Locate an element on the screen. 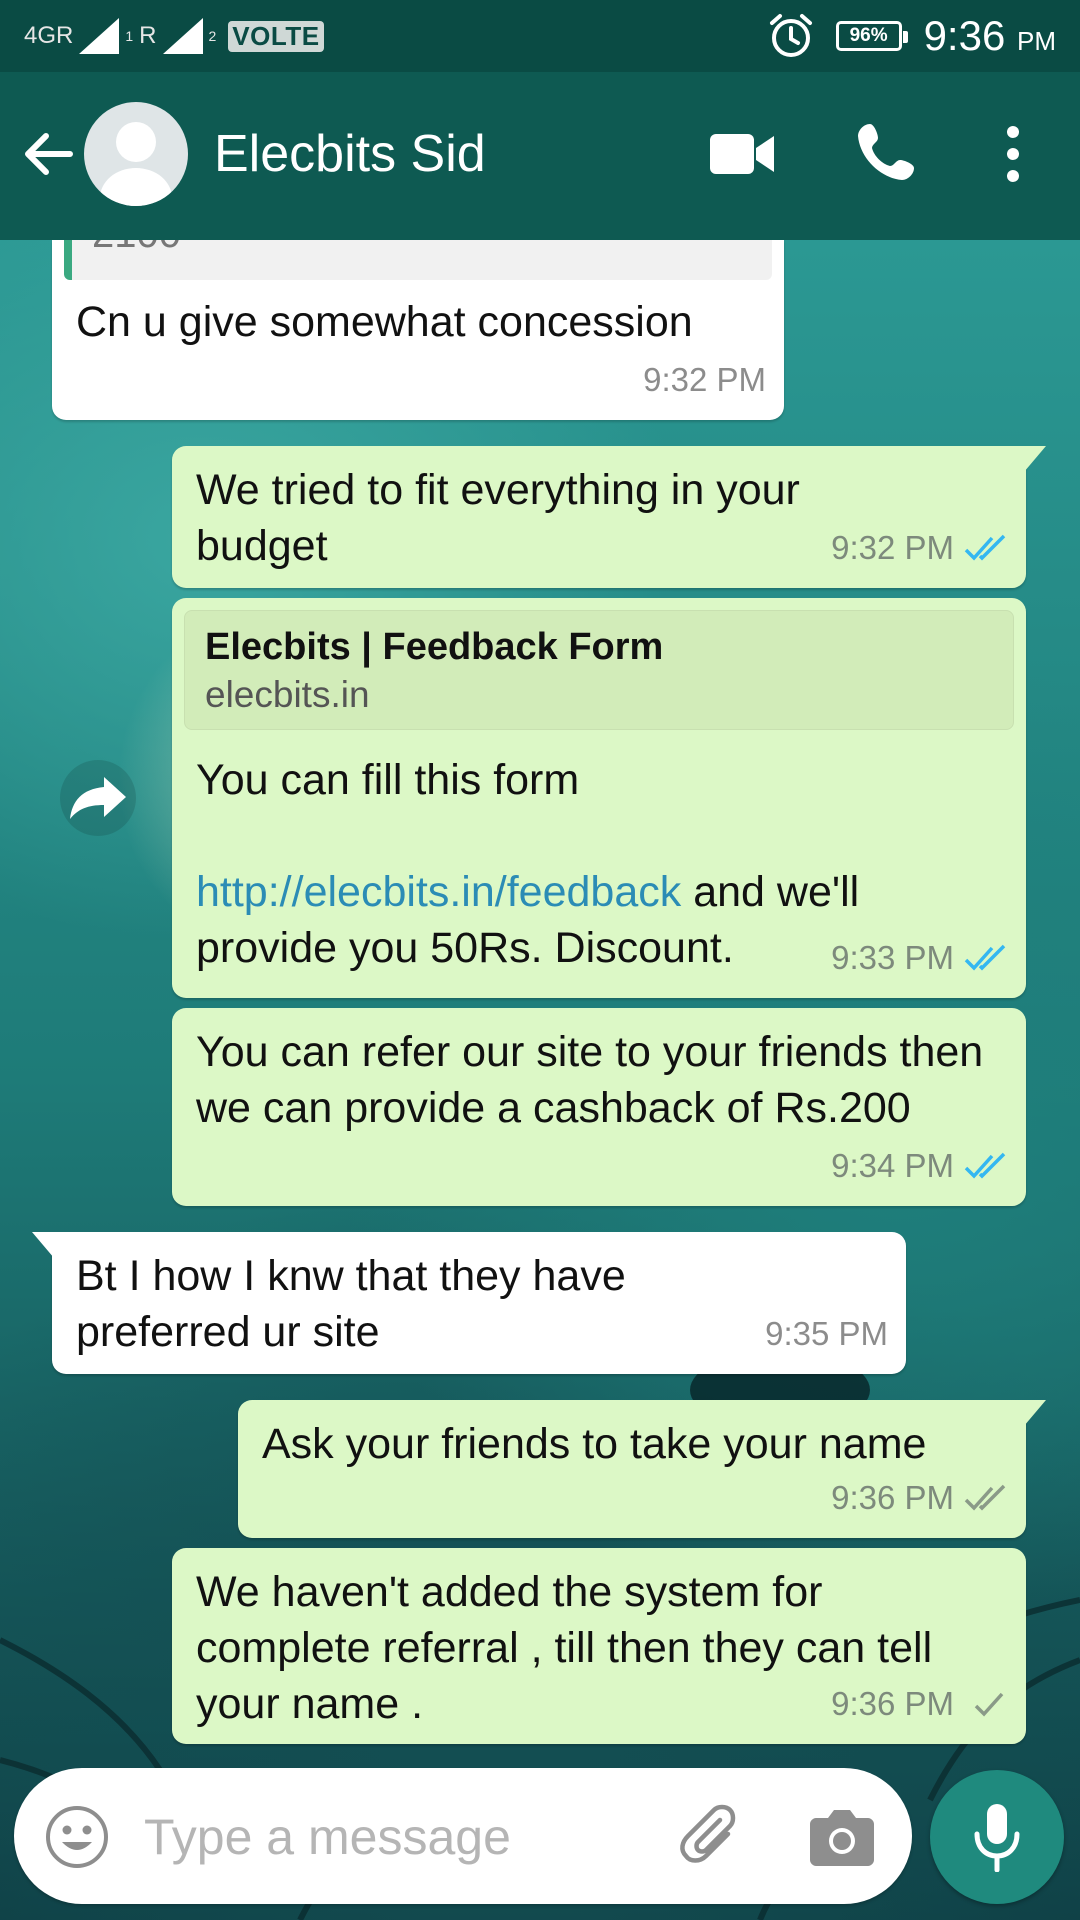 The height and width of the screenshot is (1920, 1080). link-preview-title: Elecbits | Feedback Form is located at coordinates (434, 647).